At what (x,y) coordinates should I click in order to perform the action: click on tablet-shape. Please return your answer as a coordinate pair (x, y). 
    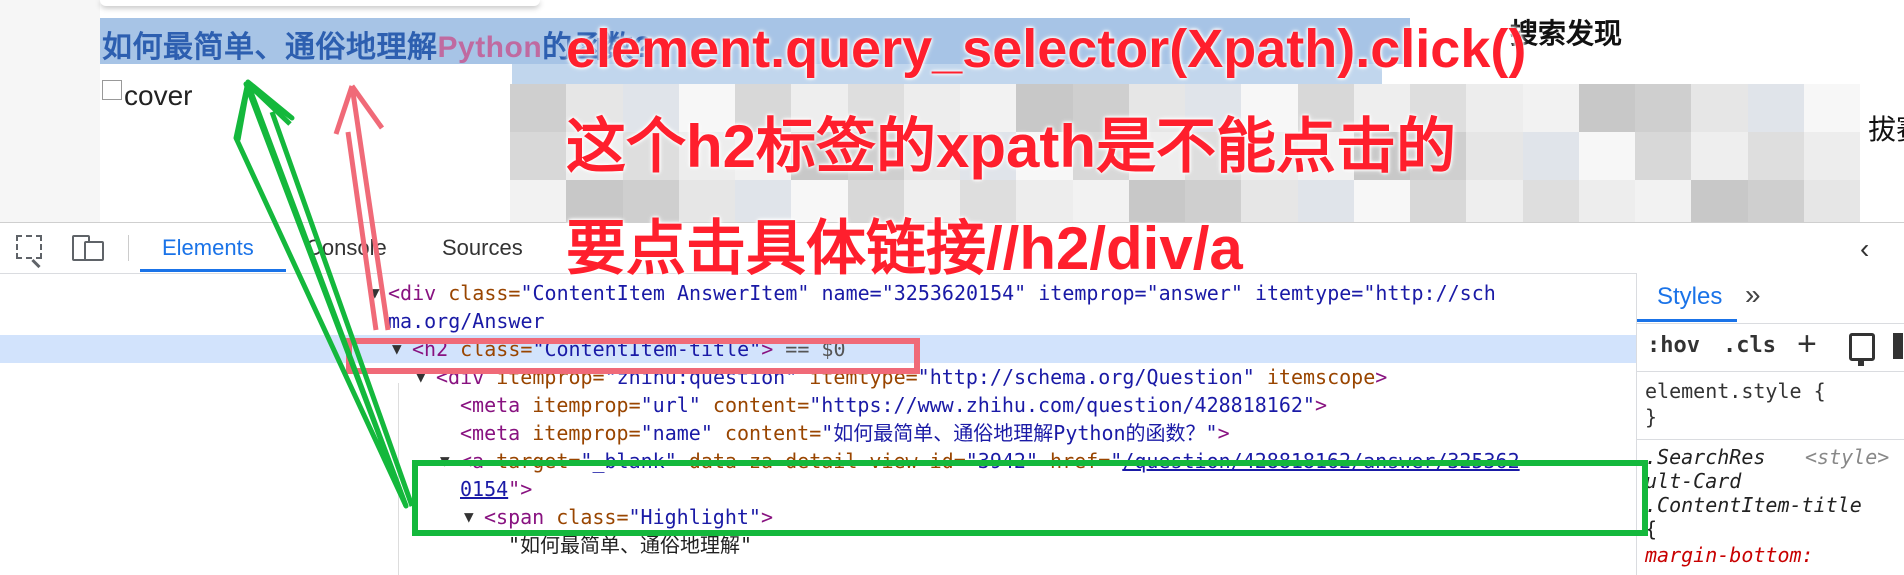
    Looking at the image, I should click on (94, 251).